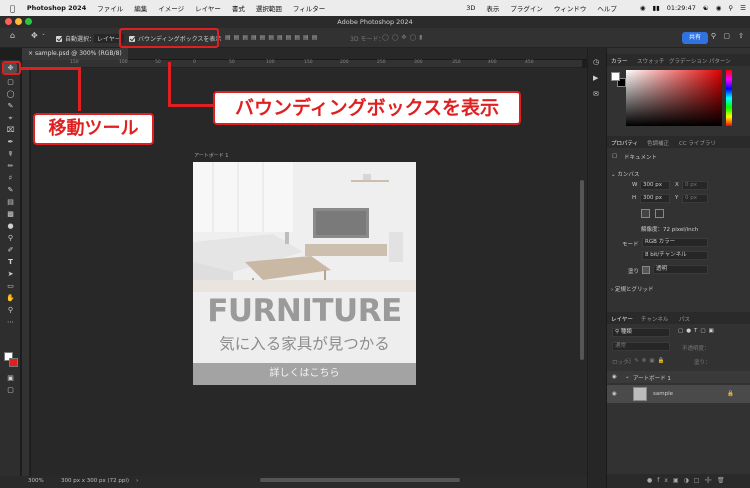 This screenshot has height=488, width=750. I want to click on landscape-orientation-button, so click(659, 213).